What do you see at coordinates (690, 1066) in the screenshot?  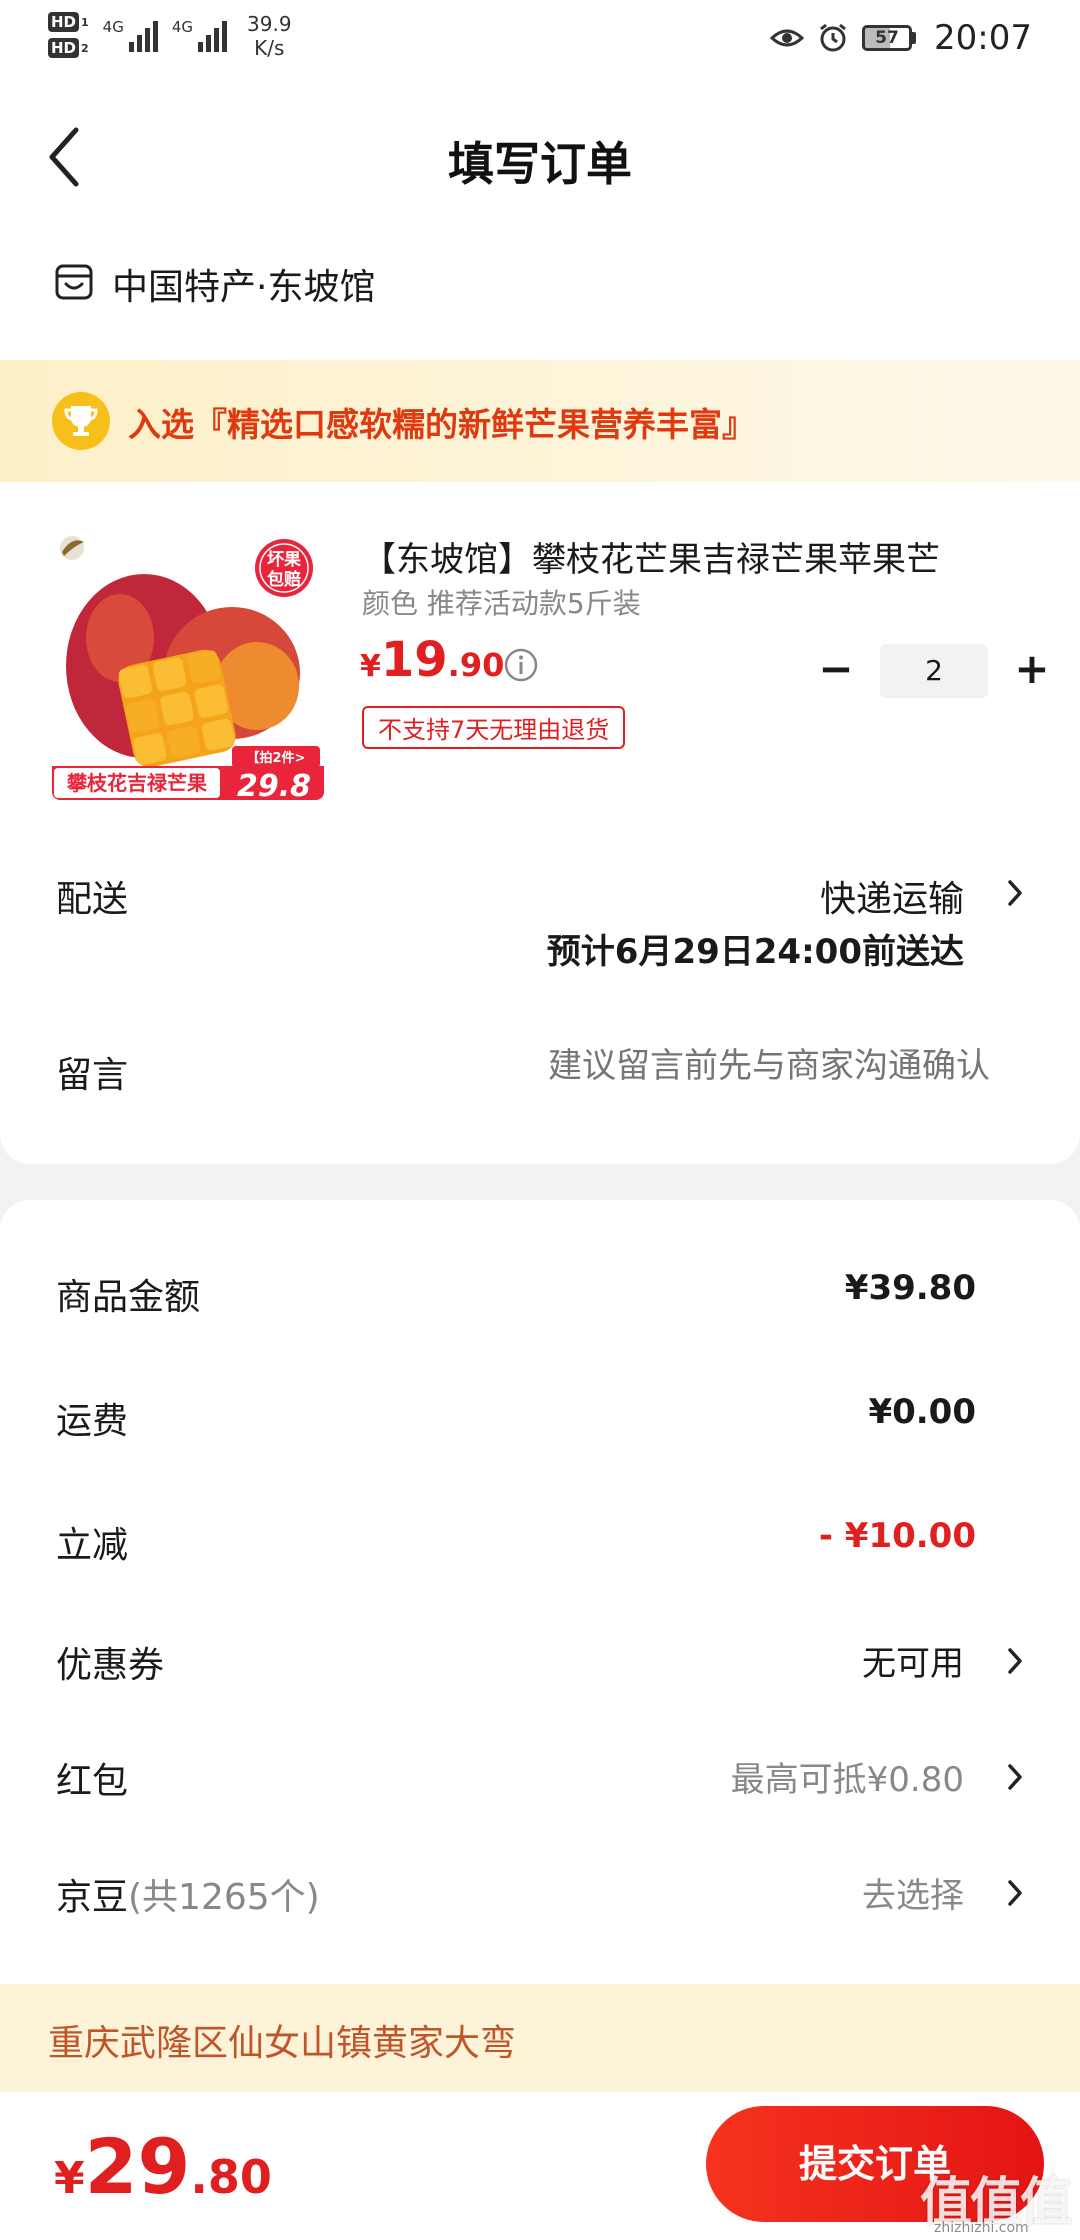 I see `message-input` at bounding box center [690, 1066].